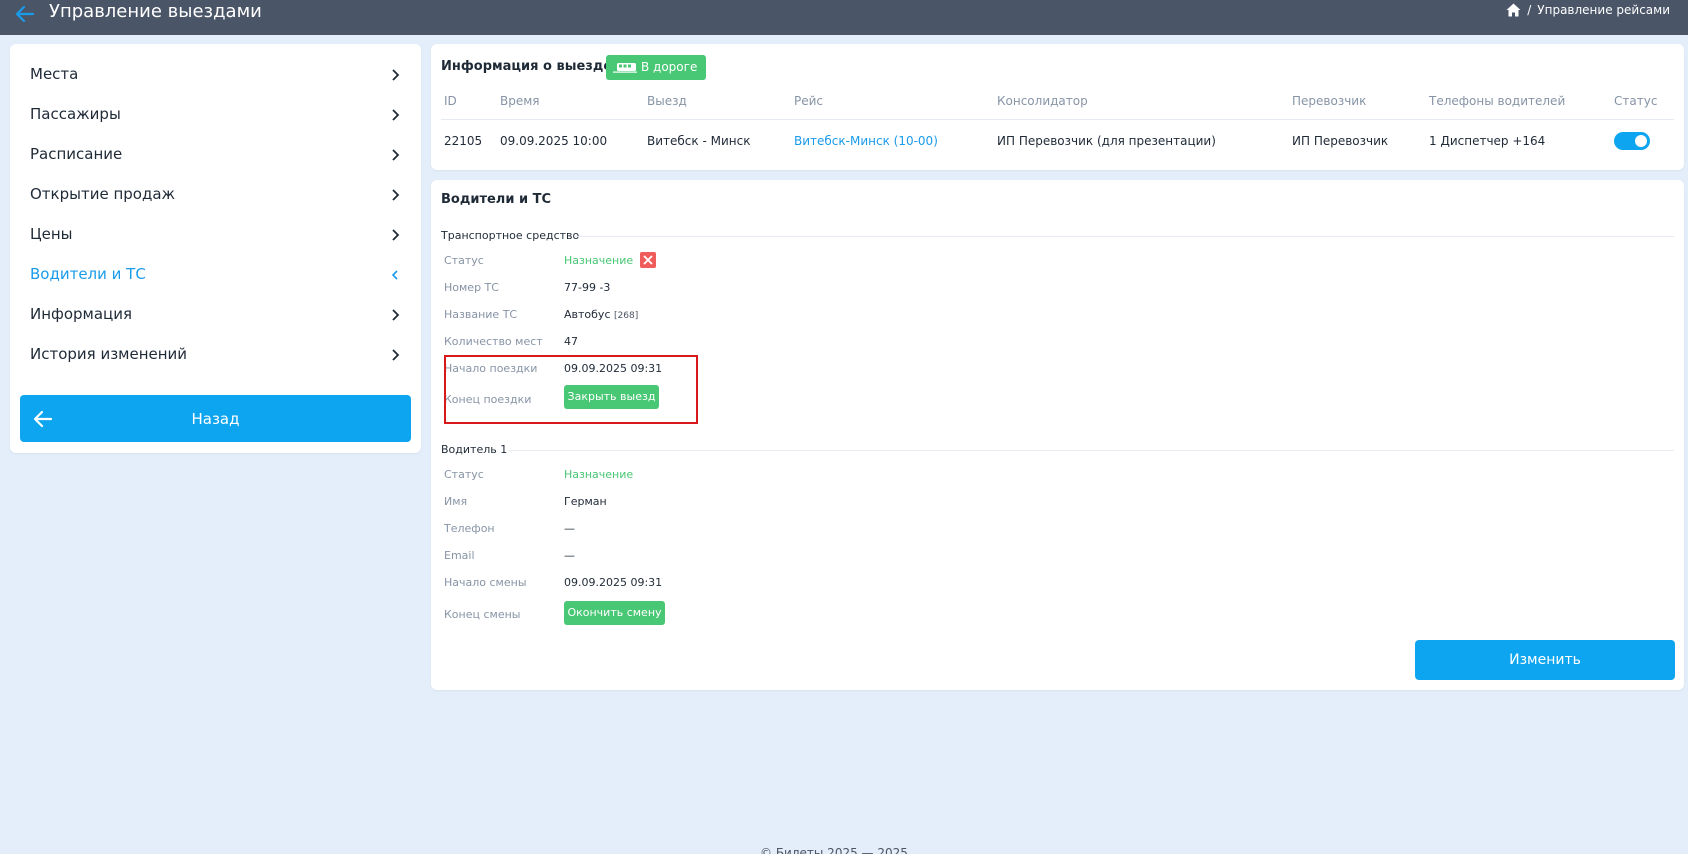  What do you see at coordinates (215, 75) in the screenshot?
I see `sidebar-item-seats: Места` at bounding box center [215, 75].